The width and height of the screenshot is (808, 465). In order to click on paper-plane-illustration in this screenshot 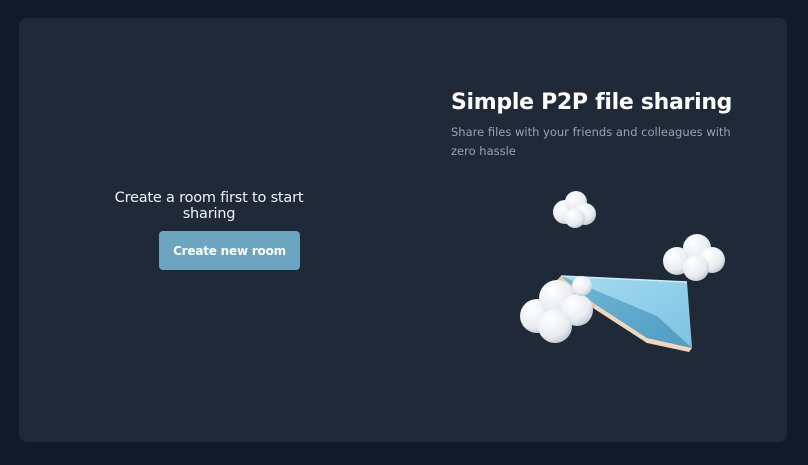, I will do `click(622, 271)`.